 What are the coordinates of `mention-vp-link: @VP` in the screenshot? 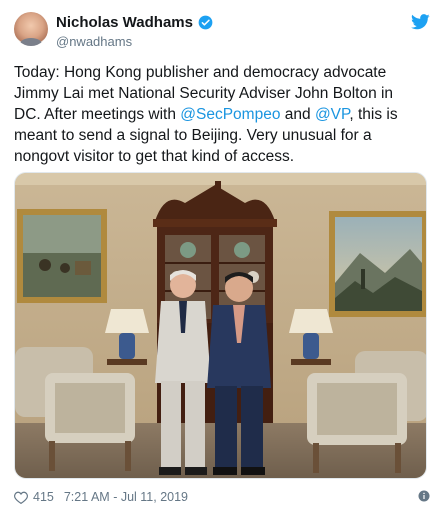 It's located at (332, 114).